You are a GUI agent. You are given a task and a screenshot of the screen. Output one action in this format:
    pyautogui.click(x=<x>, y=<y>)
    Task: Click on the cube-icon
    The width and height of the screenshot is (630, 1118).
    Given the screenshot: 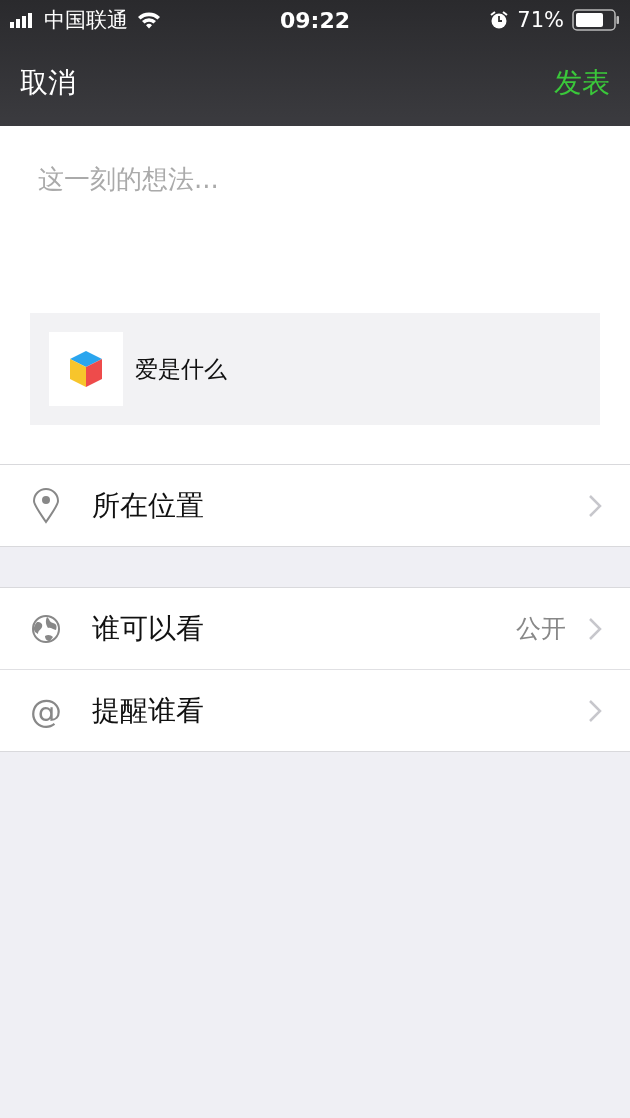 What is the action you would take?
    pyautogui.click(x=86, y=369)
    